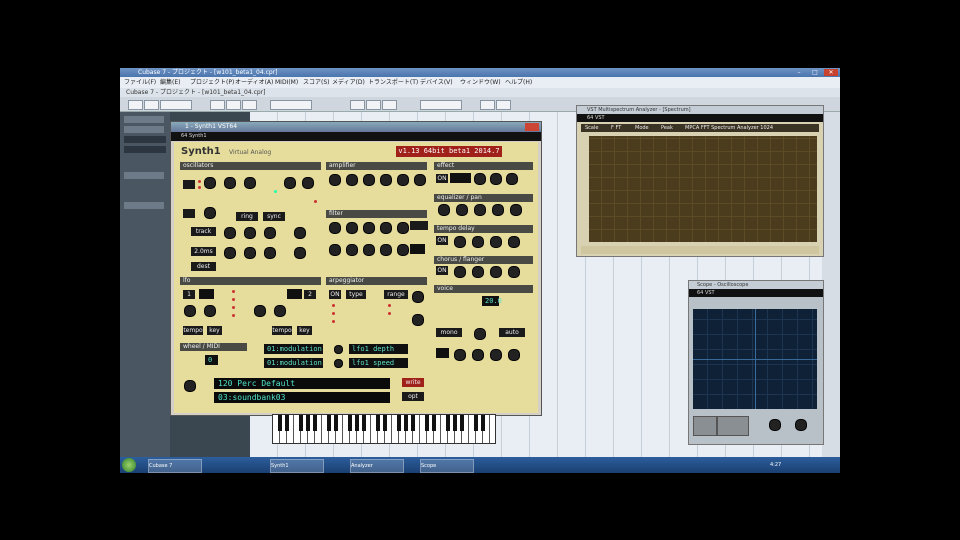  I want to click on start-button, so click(129, 465).